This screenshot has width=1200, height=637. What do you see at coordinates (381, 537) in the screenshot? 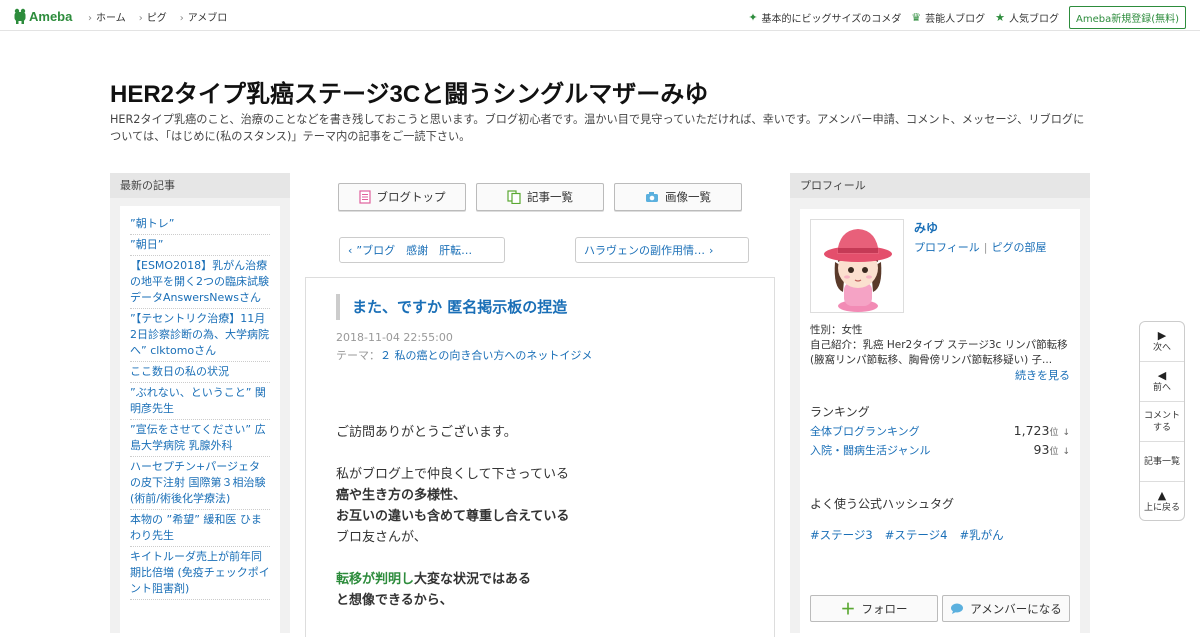
I see `body-line: ブロ友さんが、` at bounding box center [381, 537].